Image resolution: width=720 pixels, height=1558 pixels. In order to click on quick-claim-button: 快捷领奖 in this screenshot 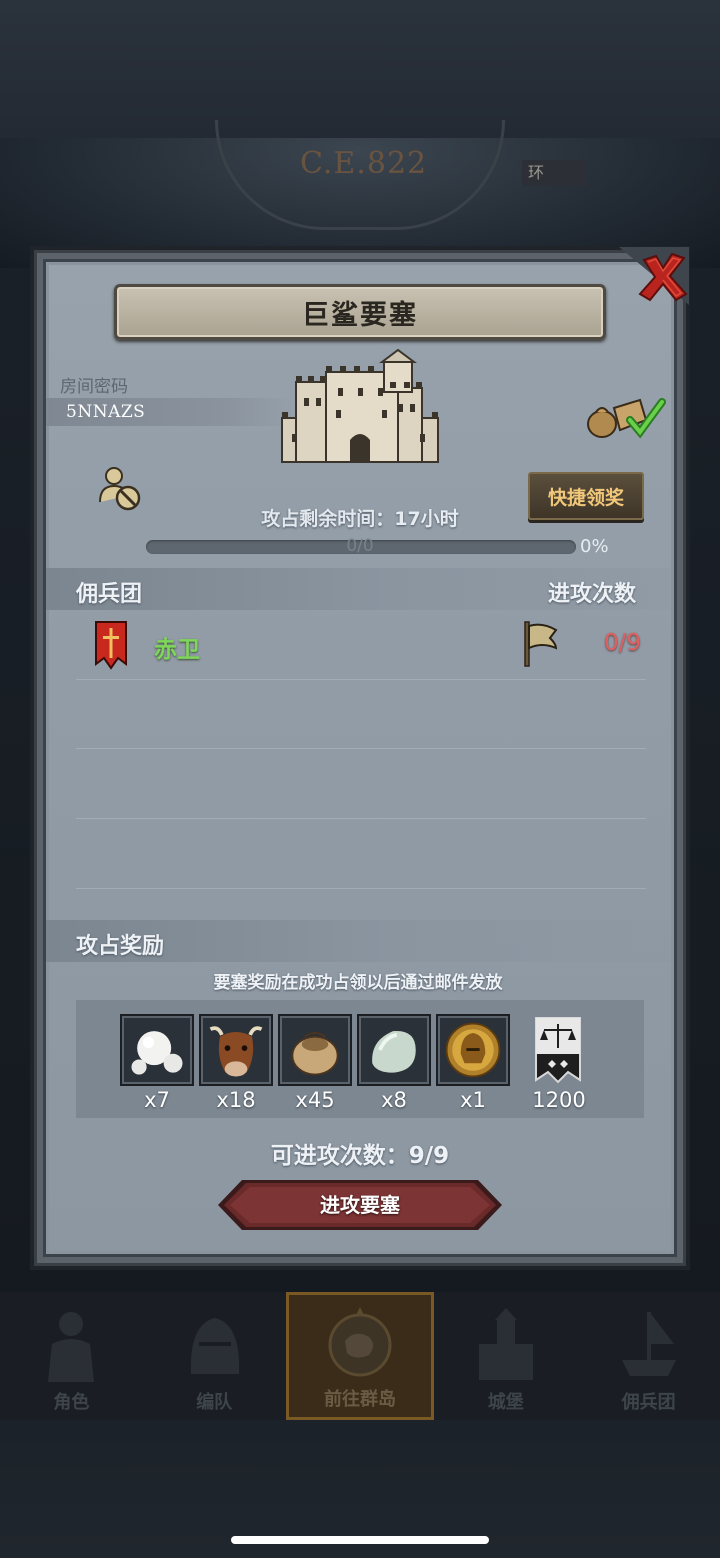, I will do `click(586, 496)`.